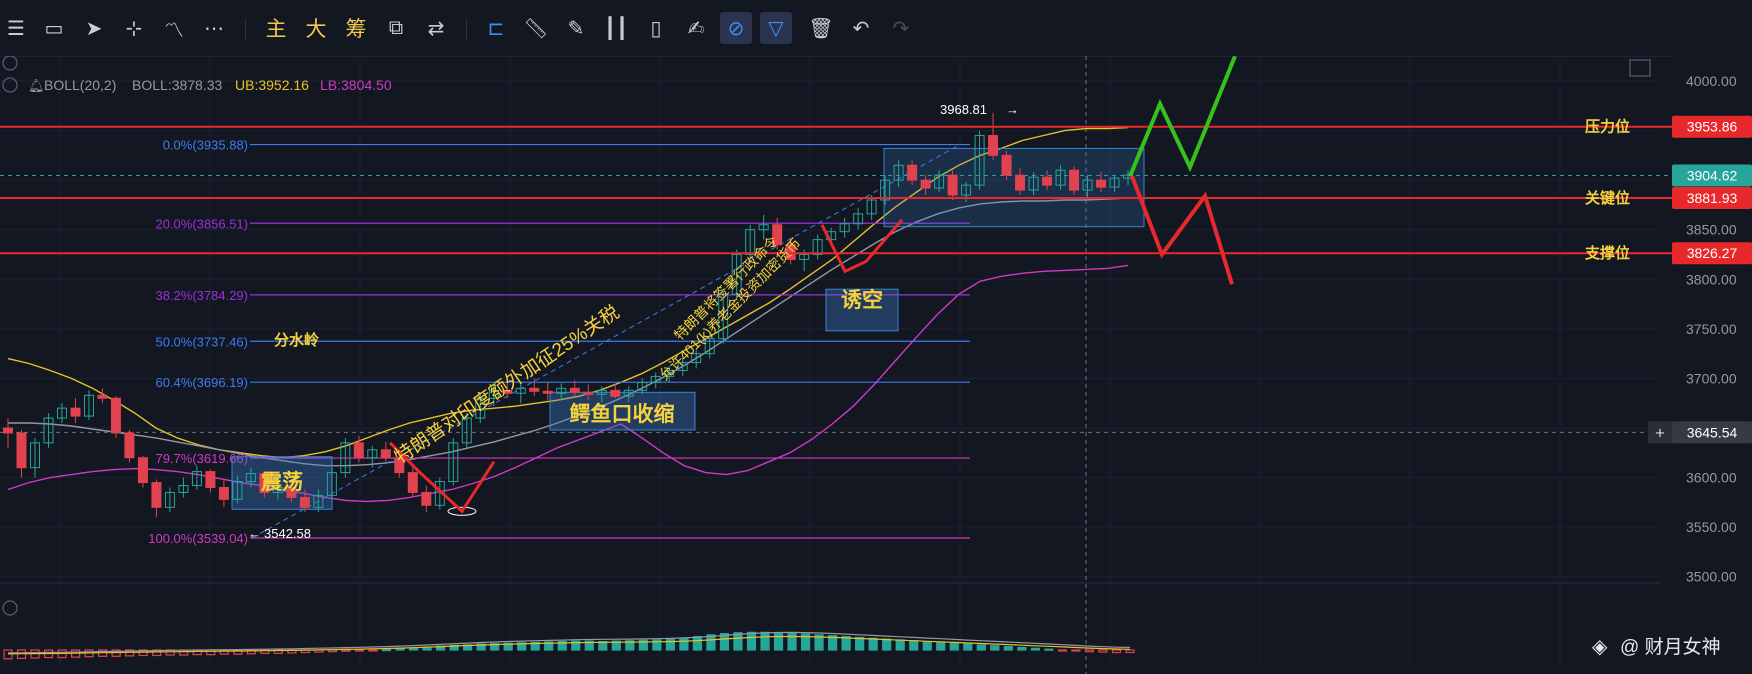 The width and height of the screenshot is (1752, 674). Describe the element at coordinates (1640, 68) in the screenshot. I see `fullscreen-icon` at that location.